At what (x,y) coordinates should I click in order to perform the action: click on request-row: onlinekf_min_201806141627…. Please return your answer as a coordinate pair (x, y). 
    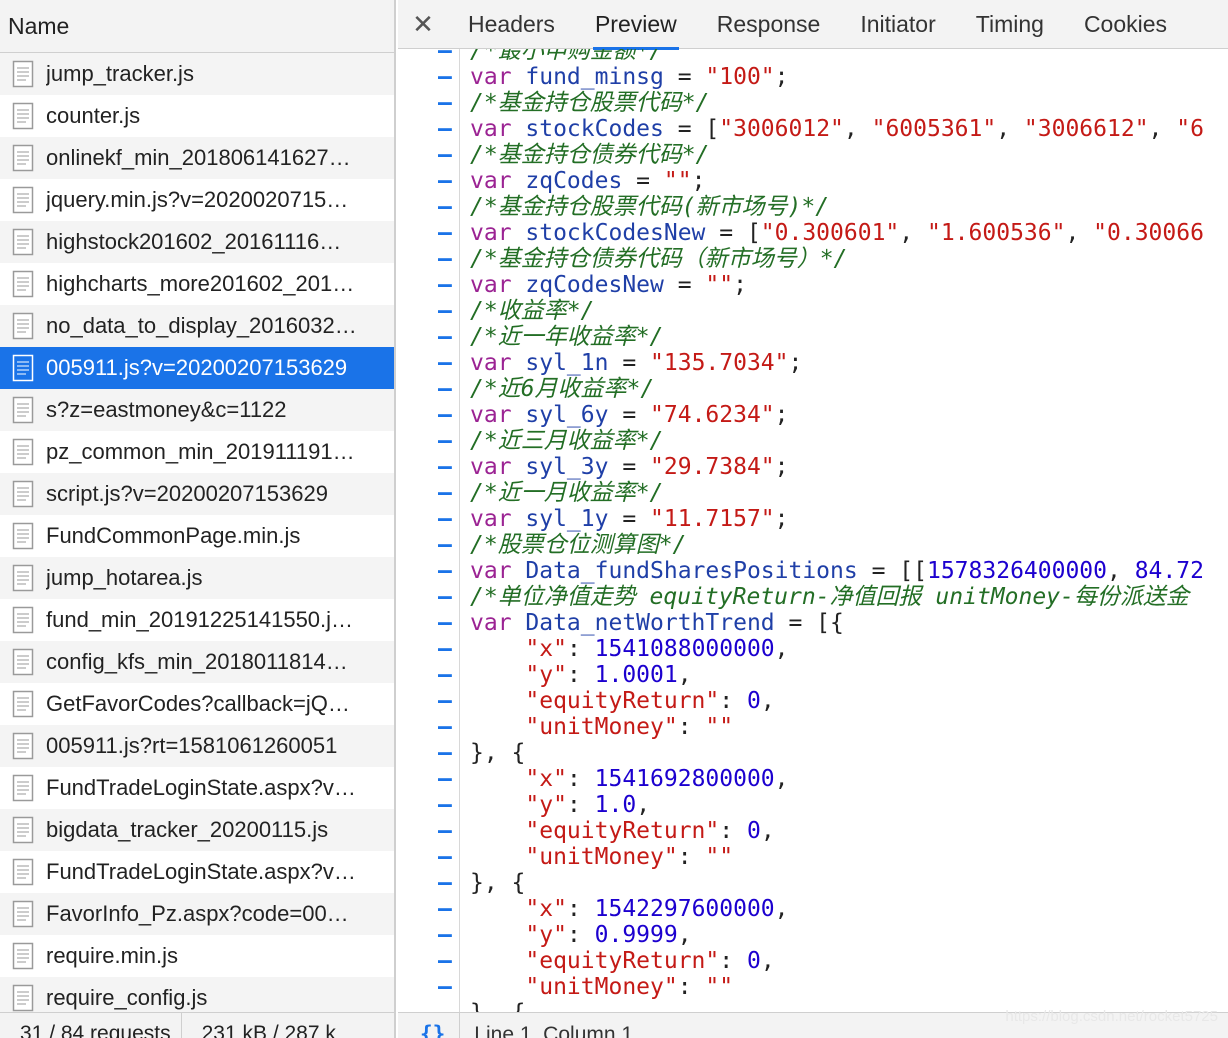
    Looking at the image, I should click on (197, 158).